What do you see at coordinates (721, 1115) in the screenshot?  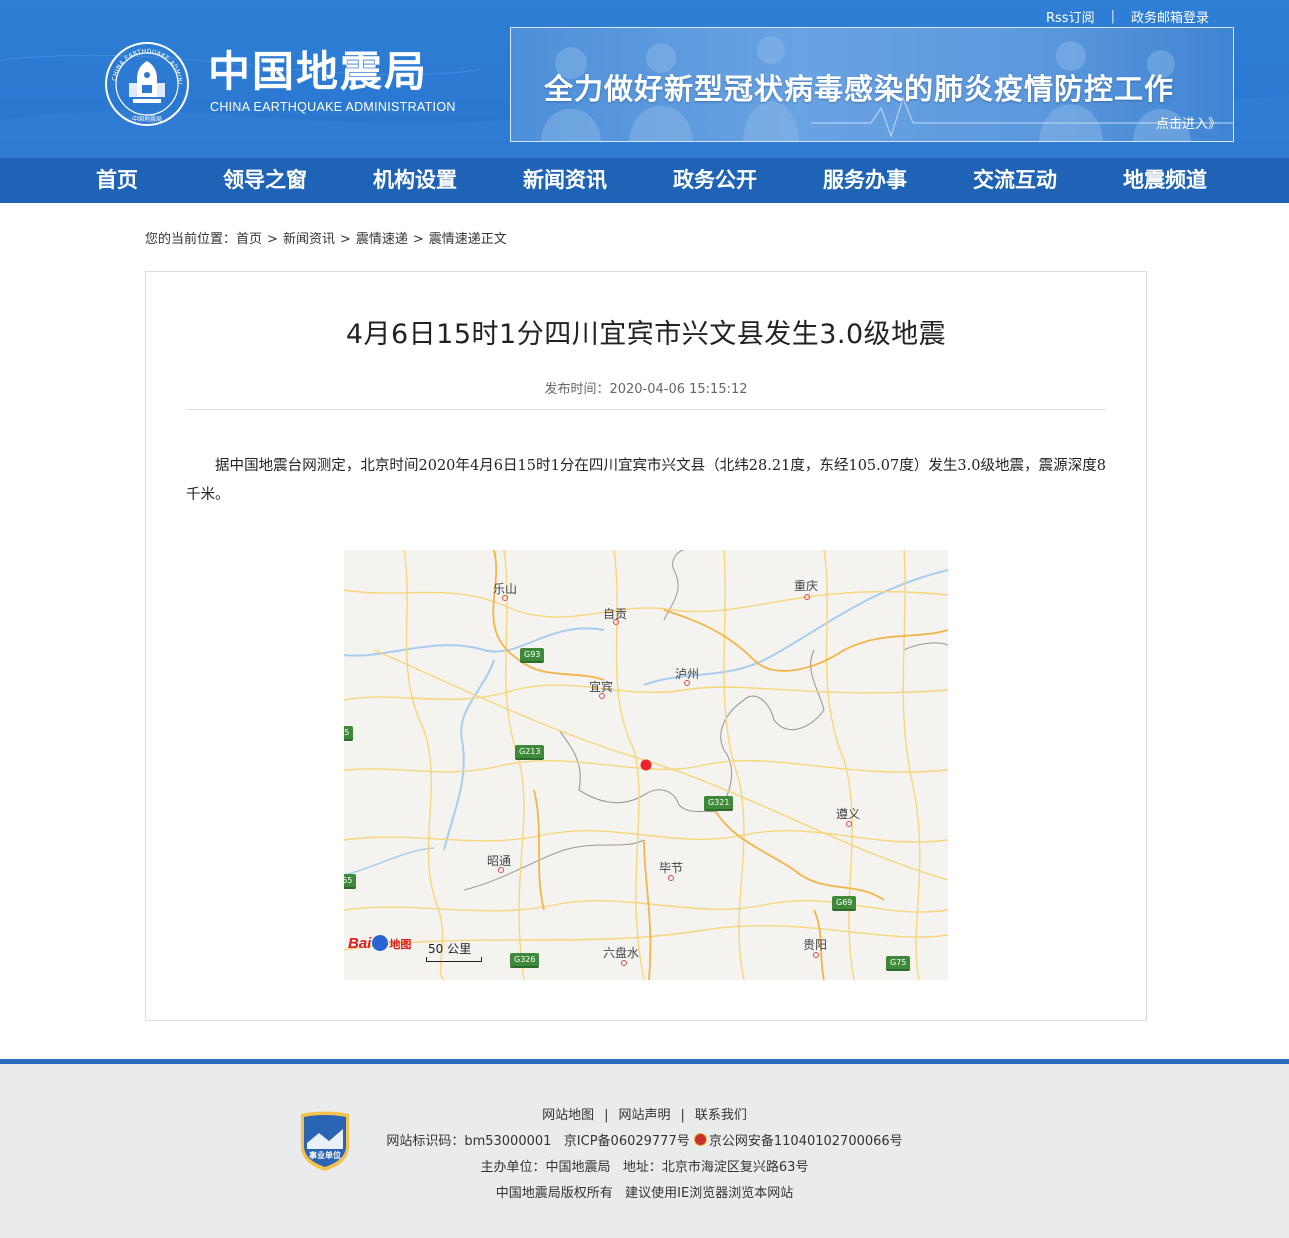 I see `footer-link-contact: 联系我们` at bounding box center [721, 1115].